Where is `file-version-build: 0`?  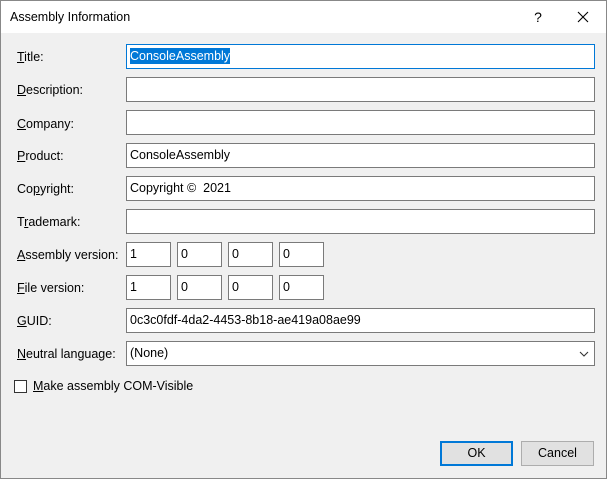 file-version-build: 0 is located at coordinates (250, 287).